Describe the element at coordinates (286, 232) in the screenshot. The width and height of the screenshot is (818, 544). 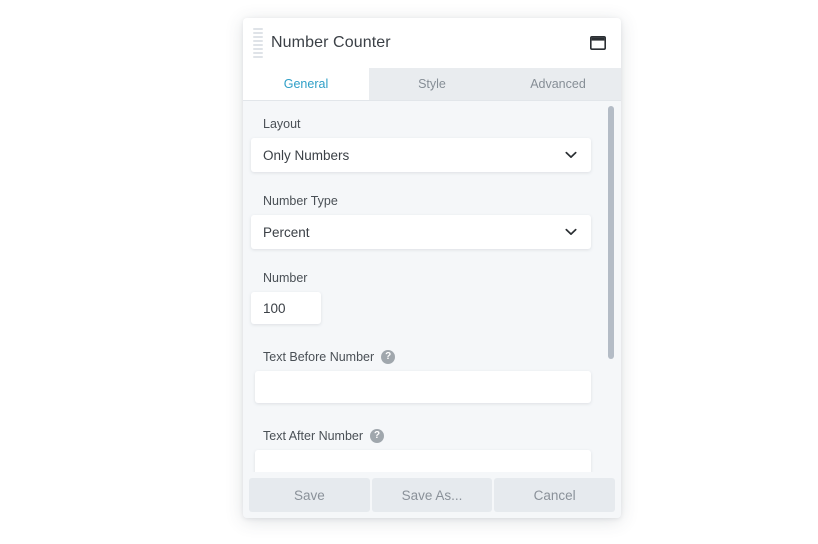
I see `number-type-select-value: Percent` at that location.